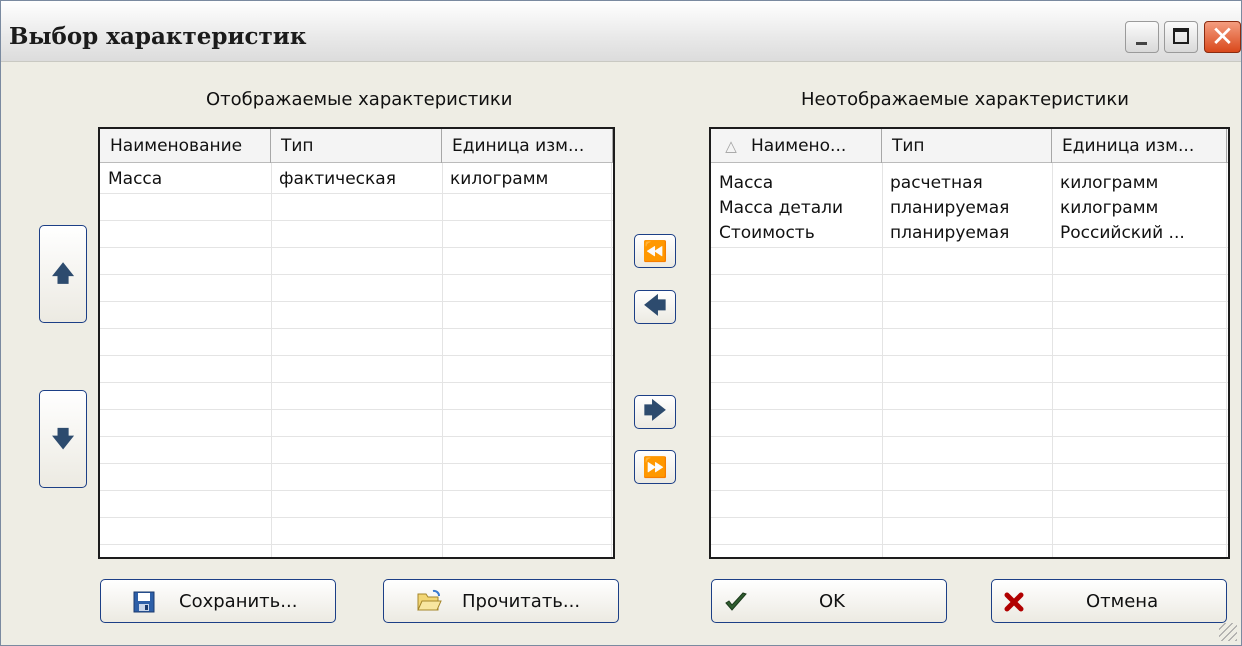 This screenshot has height=646, width=1242. I want to click on window-title: Выбор характеристик, so click(158, 36).